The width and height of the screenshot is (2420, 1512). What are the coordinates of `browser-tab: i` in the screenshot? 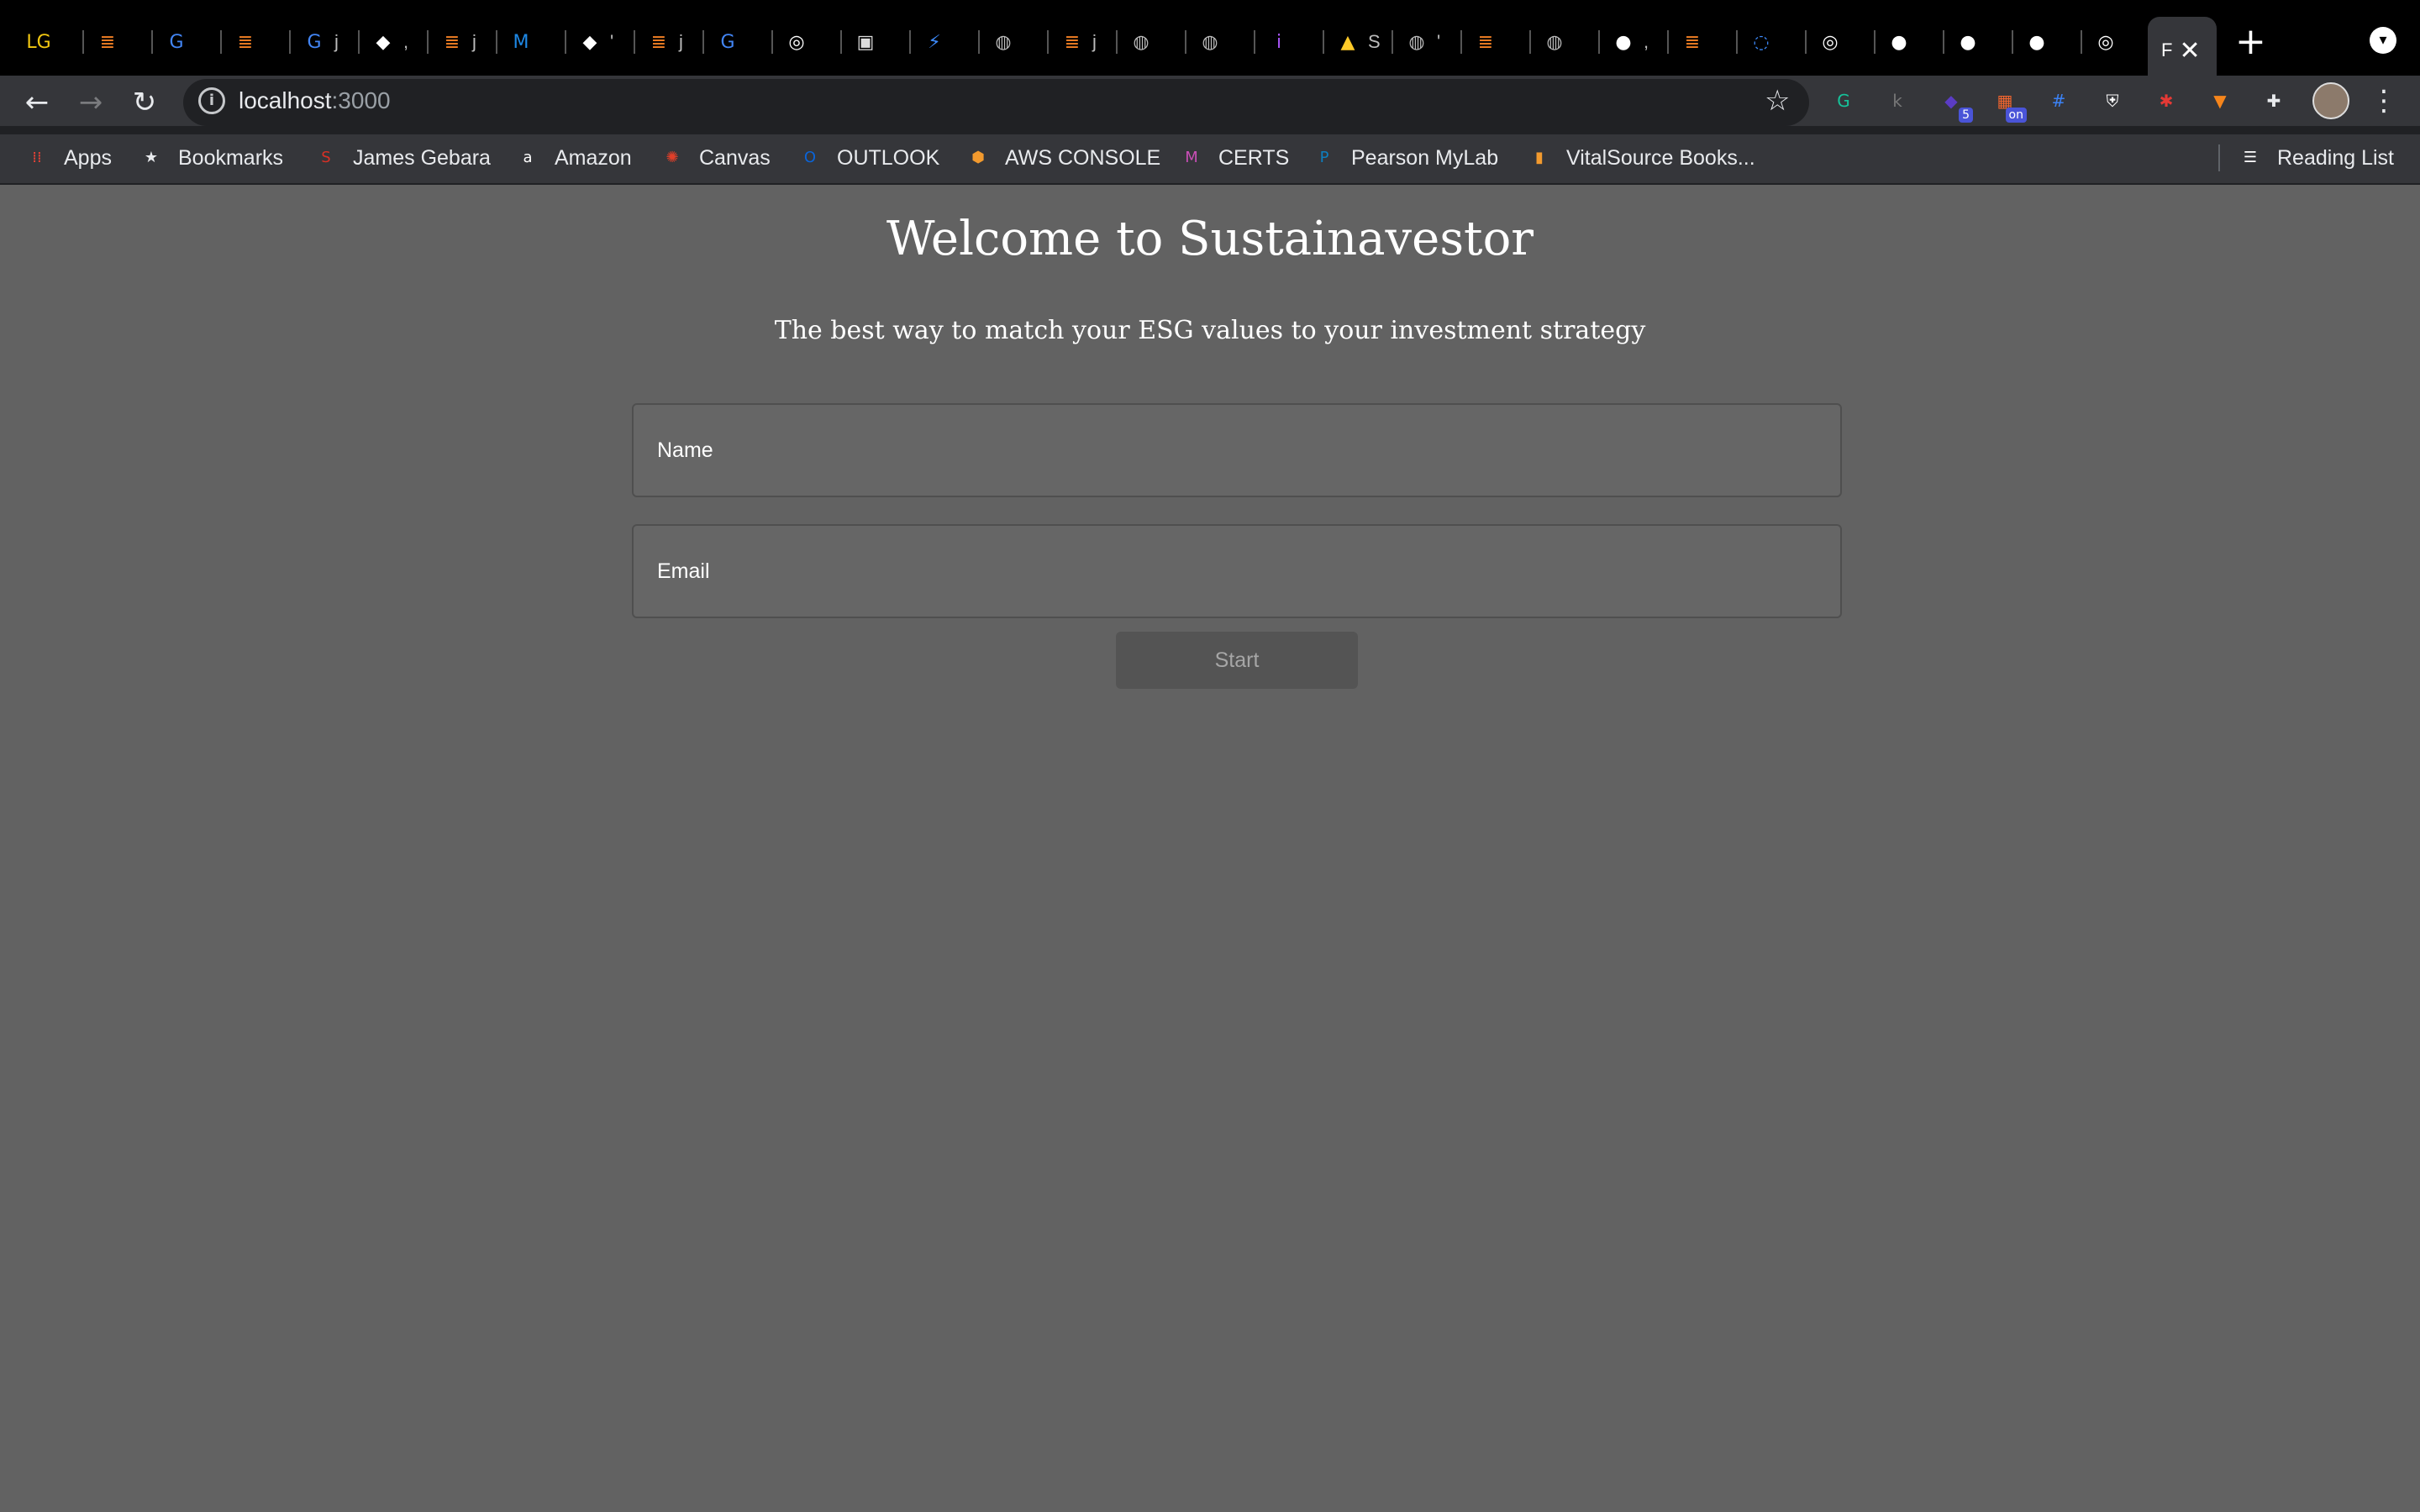 It's located at (1290, 42).